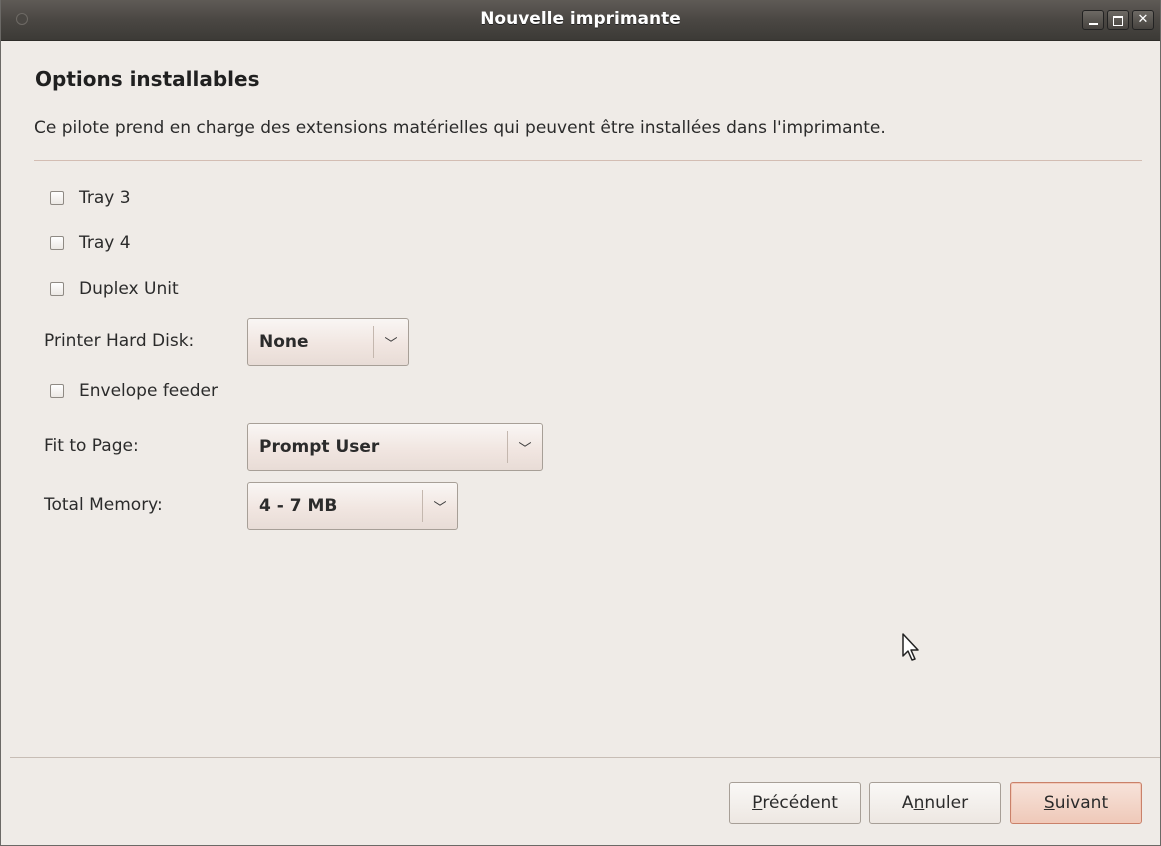  What do you see at coordinates (103, 505) in the screenshot?
I see `total-memory-label: Total Memory:` at bounding box center [103, 505].